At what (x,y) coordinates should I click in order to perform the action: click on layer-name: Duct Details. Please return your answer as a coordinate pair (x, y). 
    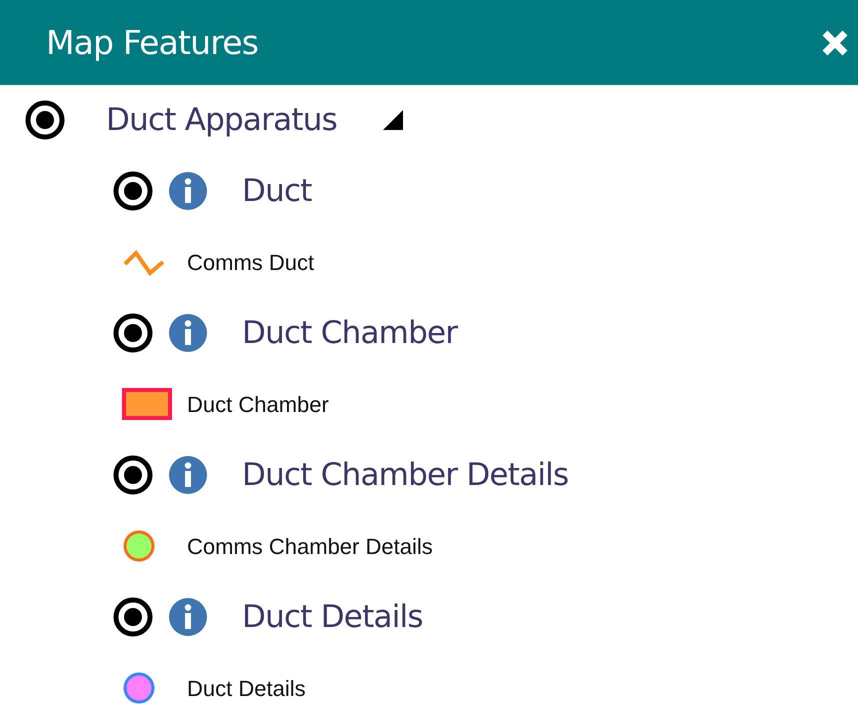
    Looking at the image, I should click on (332, 617).